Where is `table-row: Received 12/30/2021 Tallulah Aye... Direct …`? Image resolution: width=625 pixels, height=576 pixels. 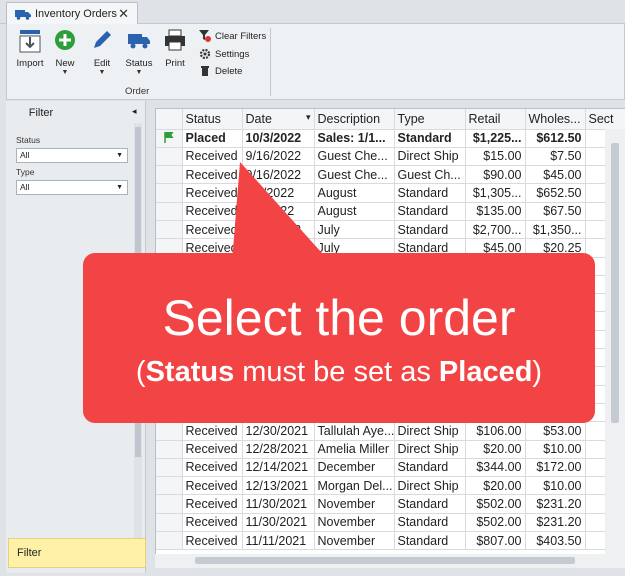
table-row: Received 12/30/2021 Tallulah Aye... Direct … is located at coordinates (390, 431).